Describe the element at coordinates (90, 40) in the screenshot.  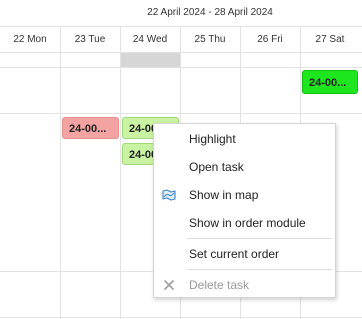
I see `day-header: 23 Tue` at that location.